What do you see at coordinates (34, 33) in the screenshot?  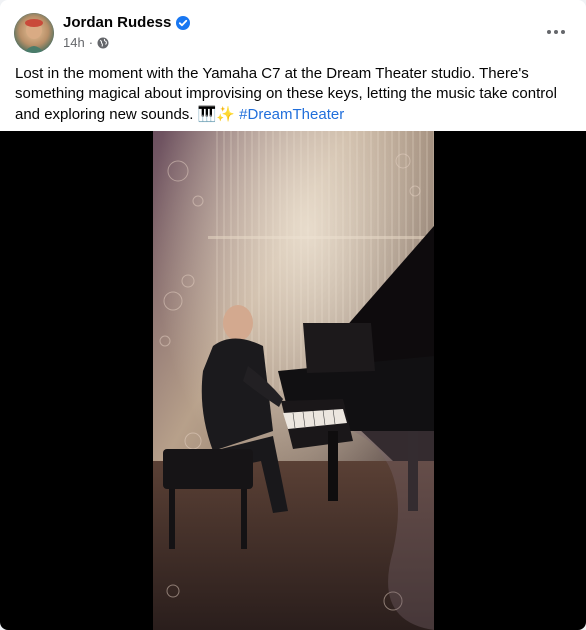 I see `author-avatar` at bounding box center [34, 33].